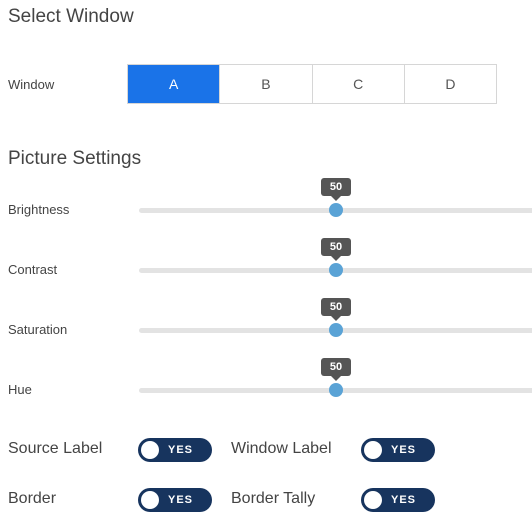 The width and height of the screenshot is (532, 512). I want to click on source-label-toggle: YES, so click(175, 450).